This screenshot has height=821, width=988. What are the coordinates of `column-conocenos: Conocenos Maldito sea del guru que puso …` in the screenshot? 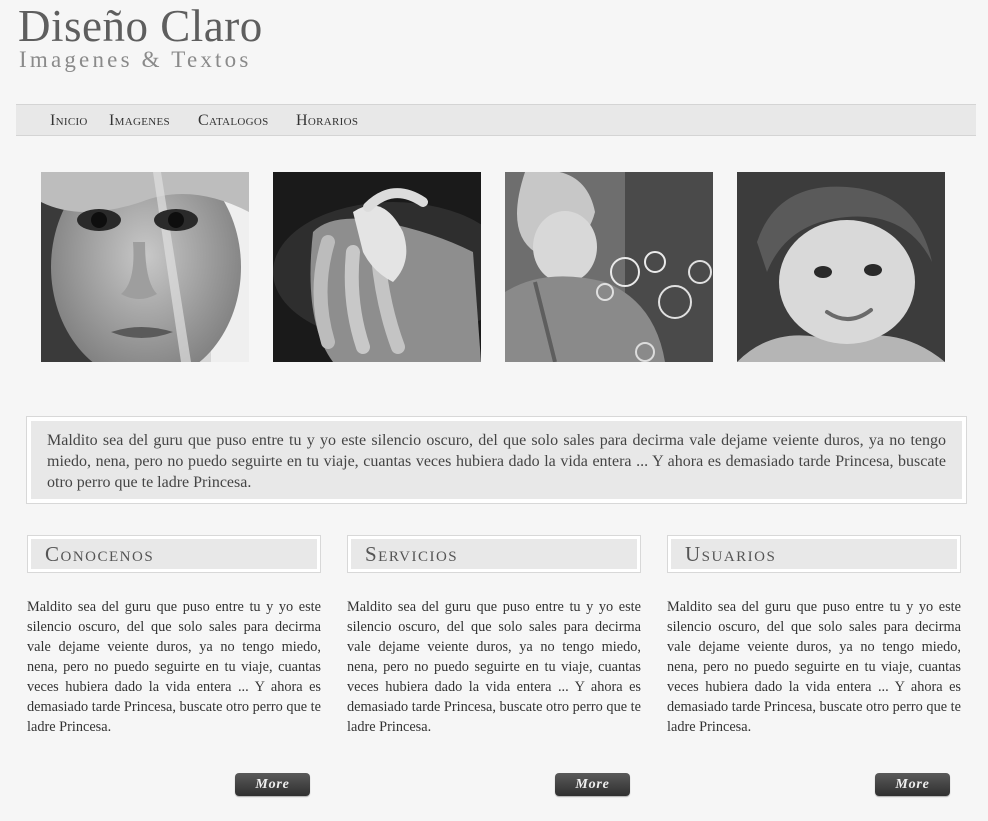 It's located at (174, 636).